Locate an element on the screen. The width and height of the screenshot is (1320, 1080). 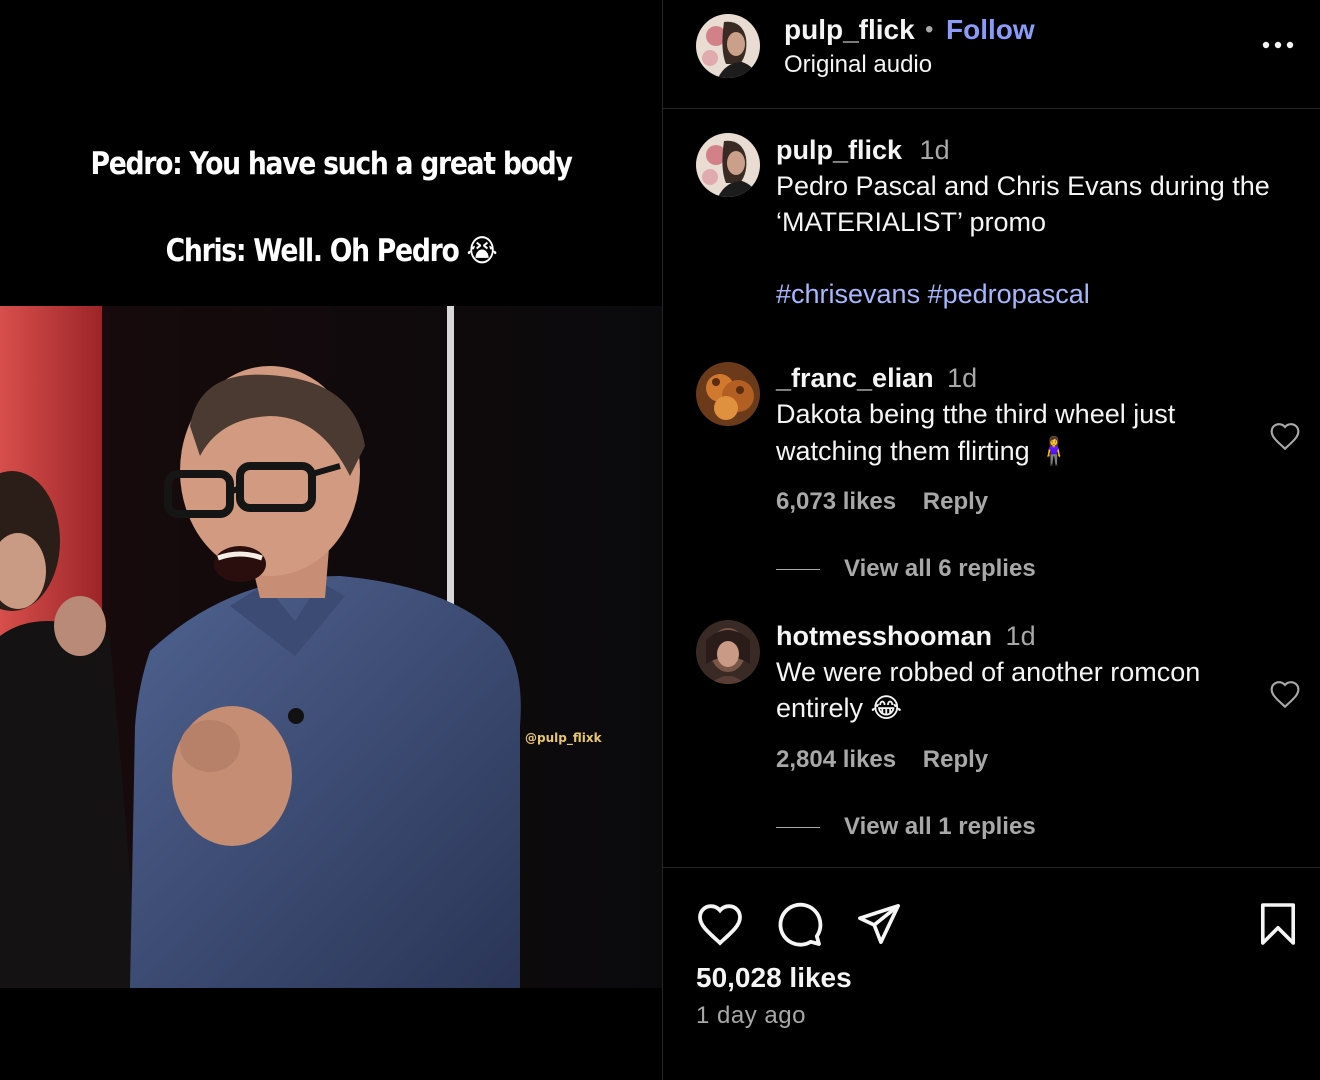
video-bottom-bar is located at coordinates (331, 1034).